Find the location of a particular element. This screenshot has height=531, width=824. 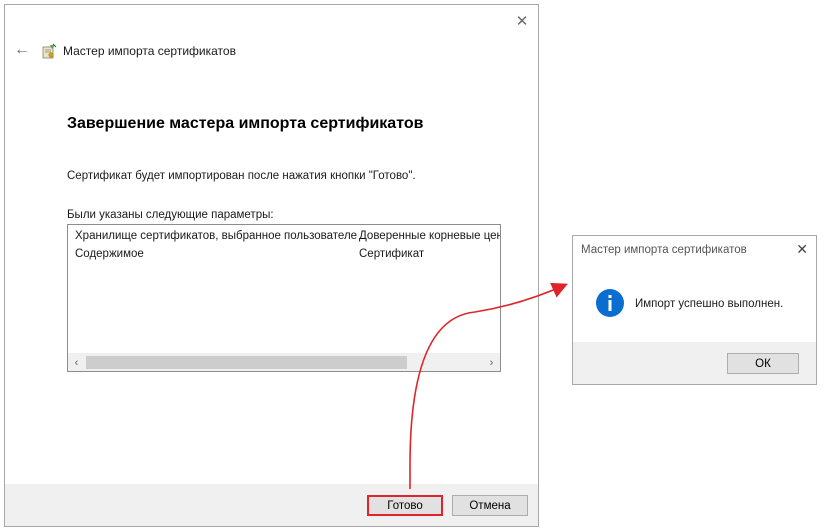

back-arrow-icon: ← is located at coordinates (22, 50).